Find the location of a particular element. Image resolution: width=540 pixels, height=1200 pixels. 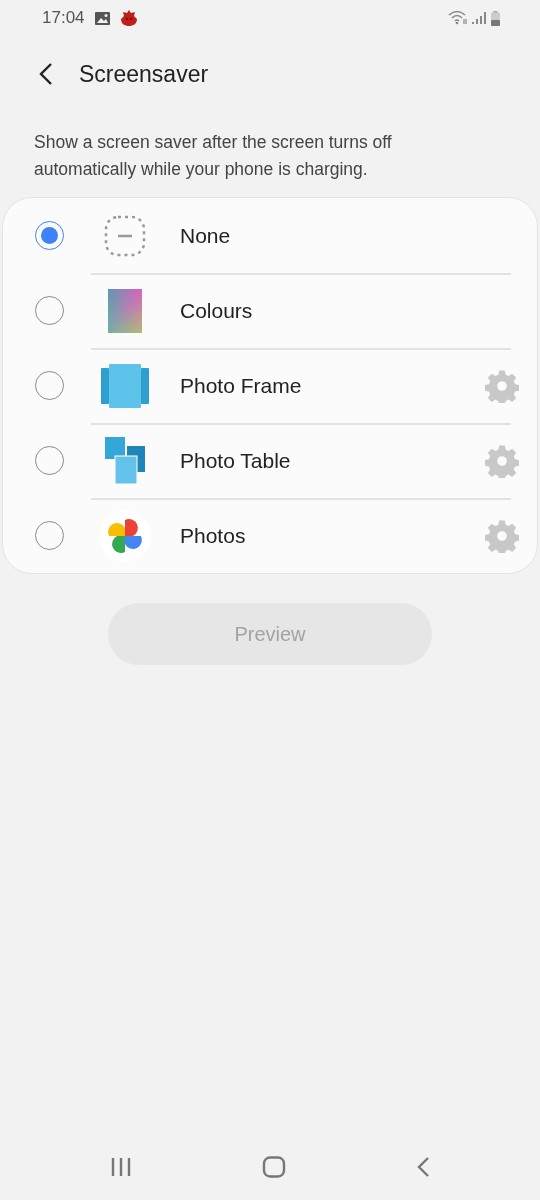

option-label: None is located at coordinates (206, 235).